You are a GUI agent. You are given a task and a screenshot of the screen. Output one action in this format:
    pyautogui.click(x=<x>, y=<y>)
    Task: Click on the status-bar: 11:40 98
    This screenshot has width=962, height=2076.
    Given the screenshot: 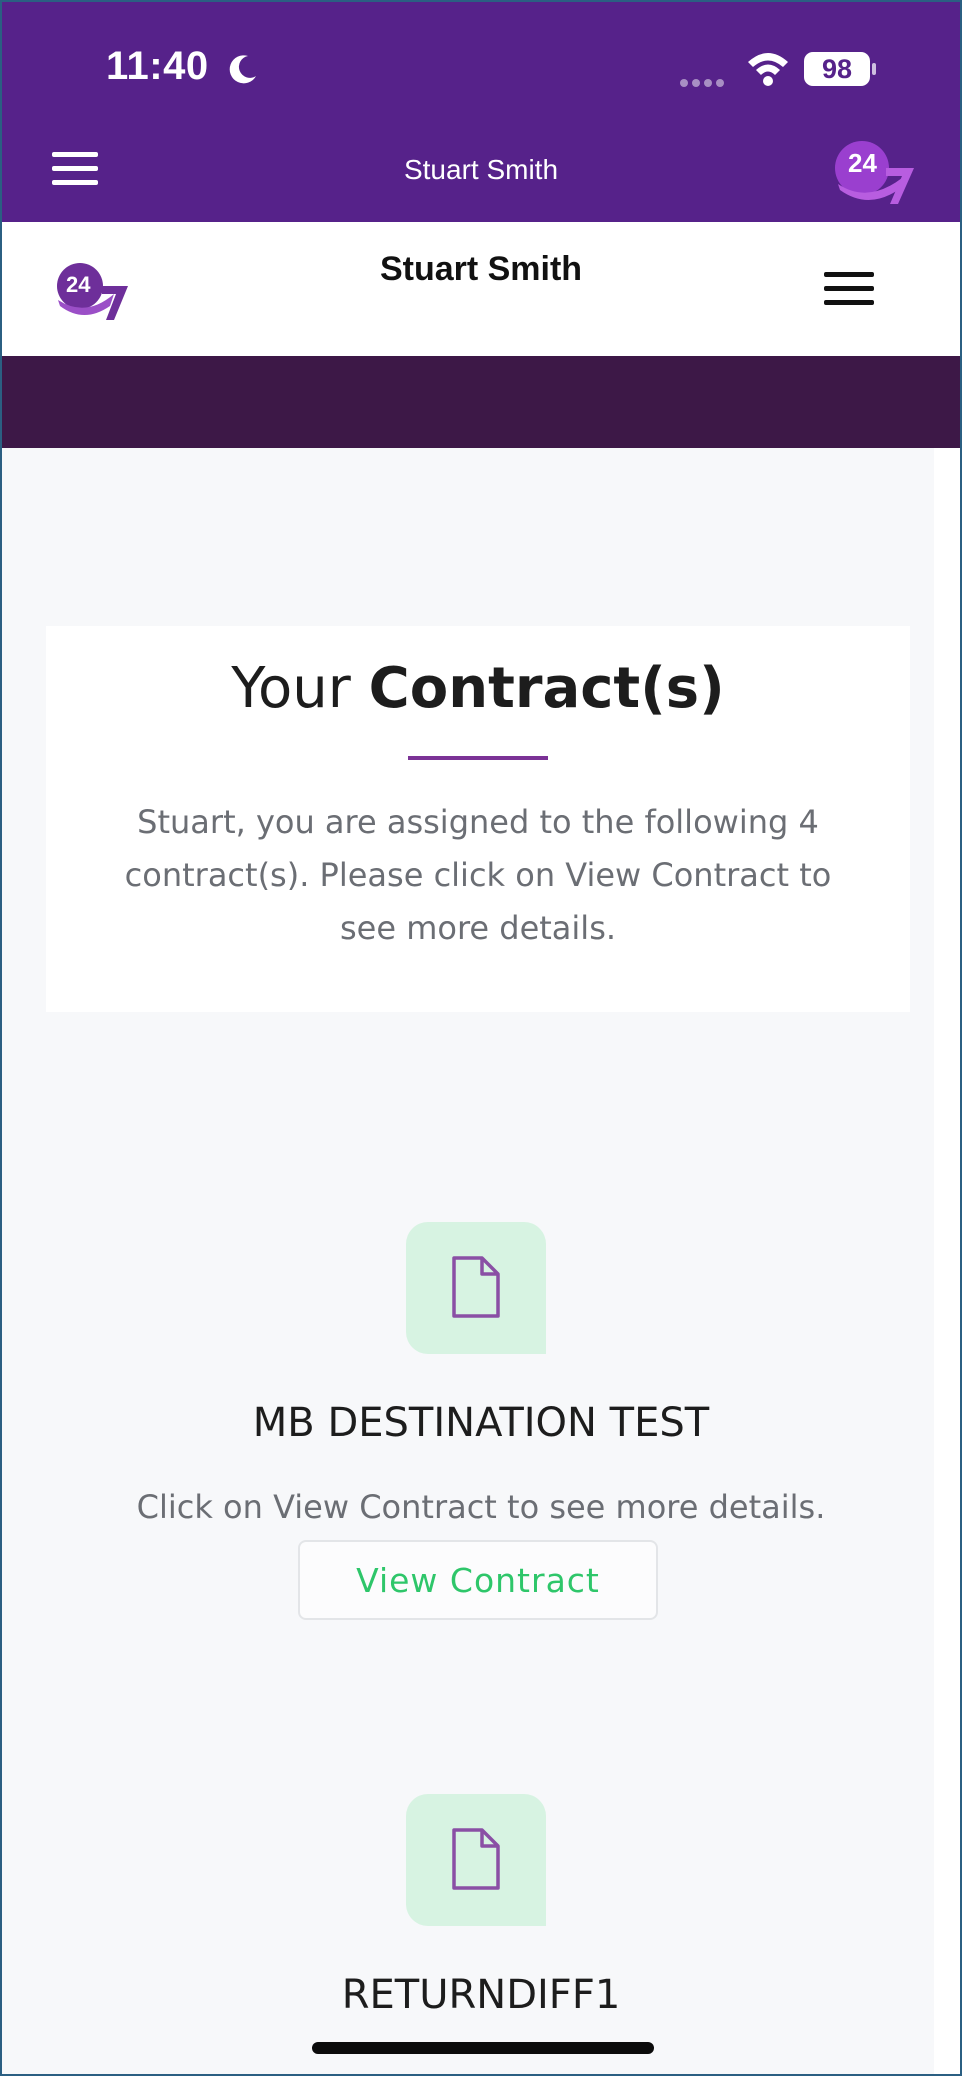 What is the action you would take?
    pyautogui.click(x=481, y=60)
    